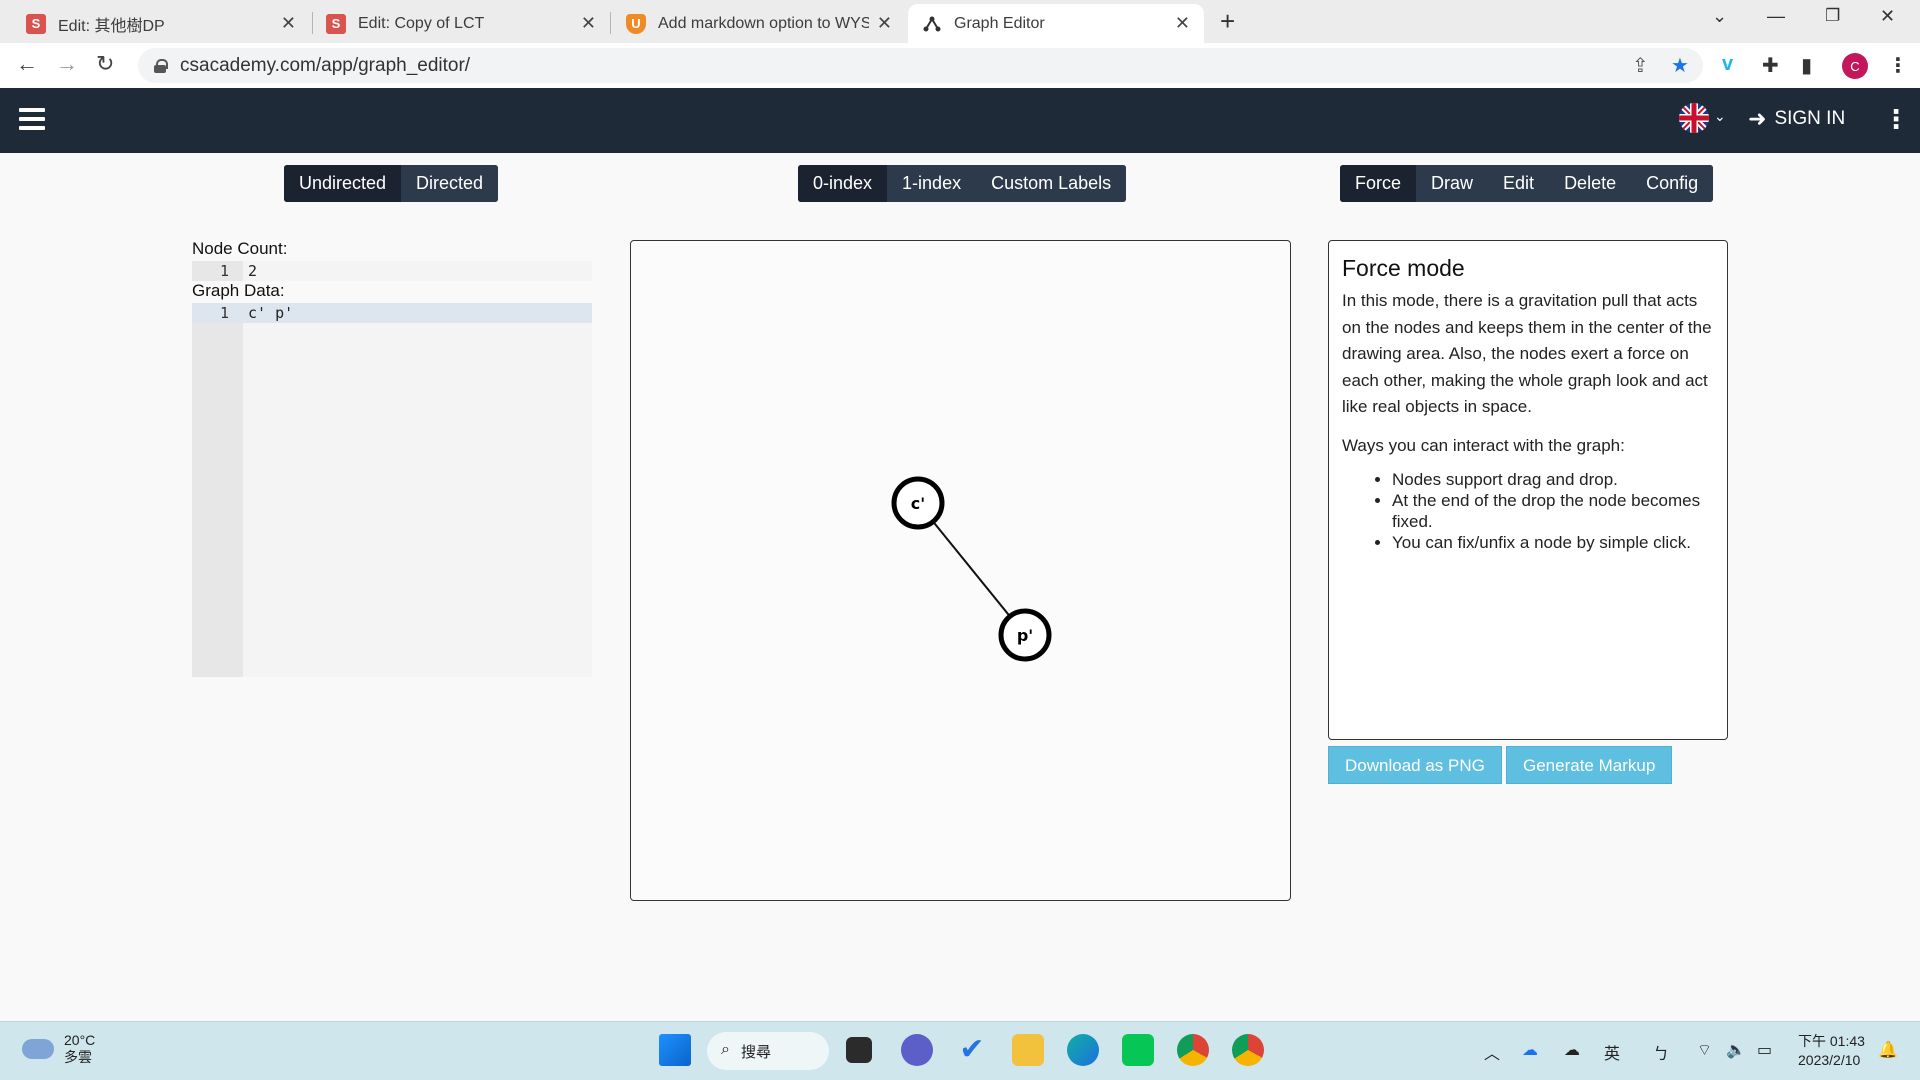 The width and height of the screenshot is (1920, 1080). I want to click on file-explorer-icon, so click(1028, 1050).